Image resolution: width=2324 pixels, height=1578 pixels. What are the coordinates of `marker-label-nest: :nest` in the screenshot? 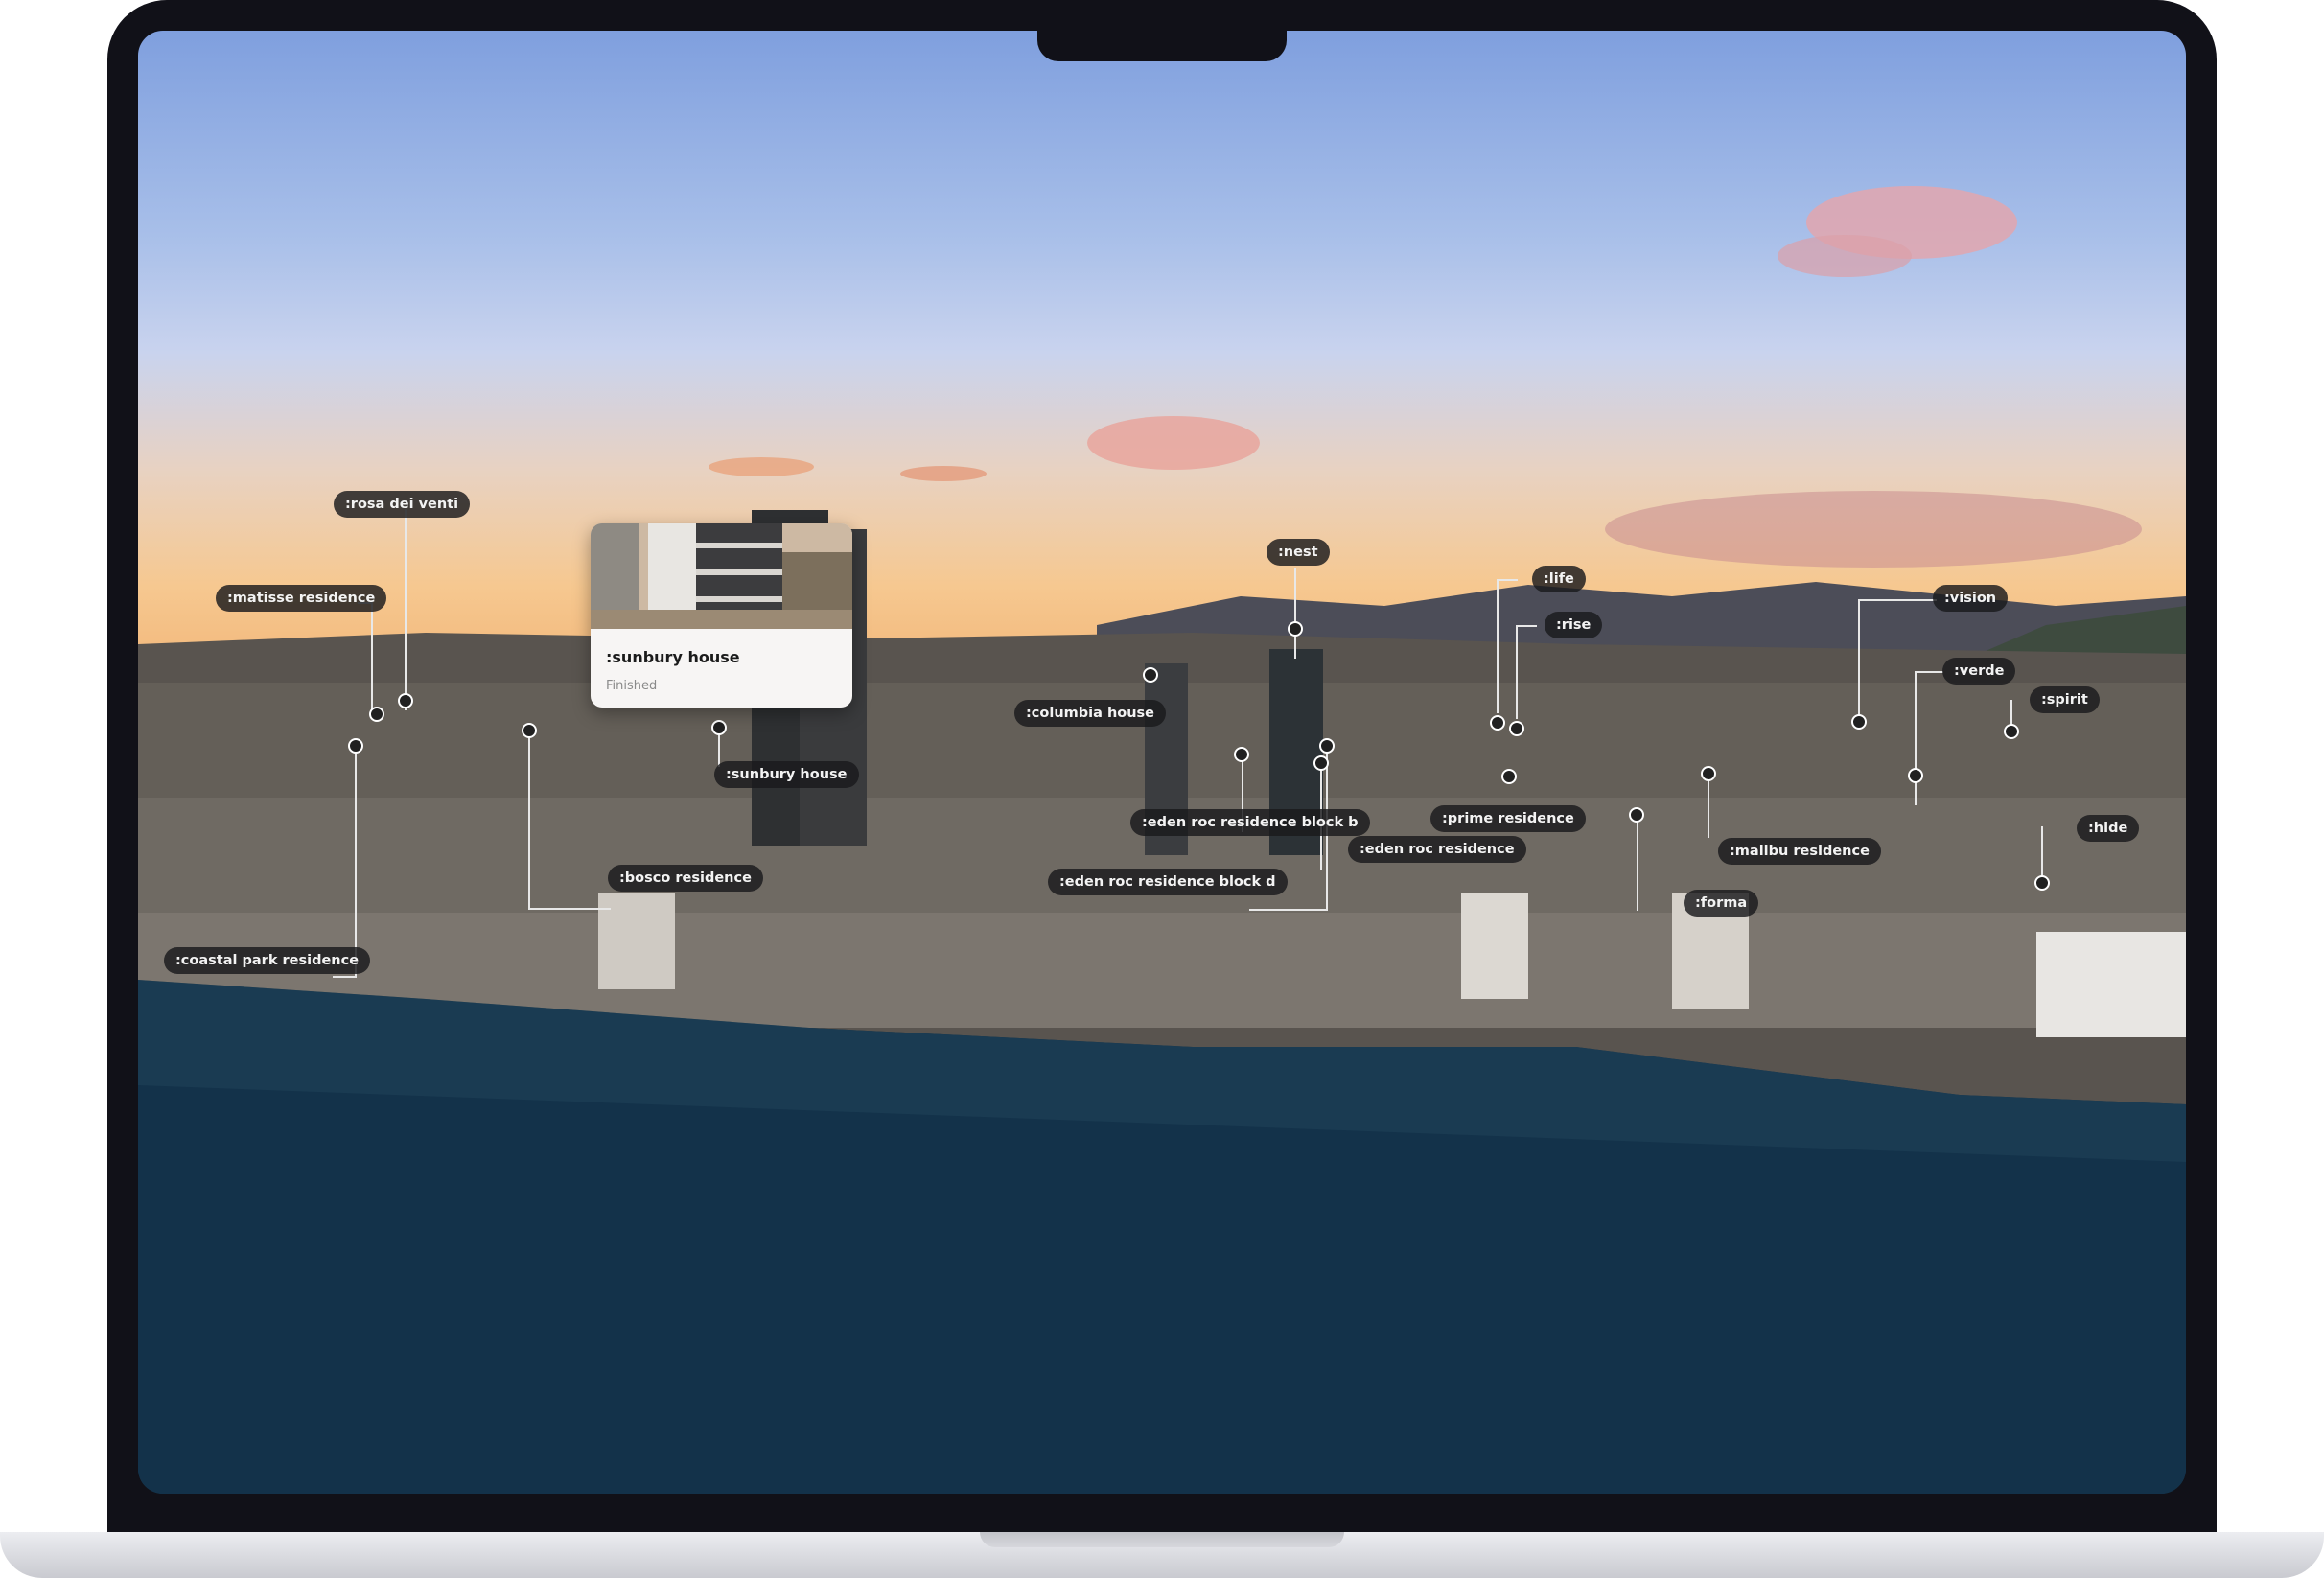 It's located at (1298, 552).